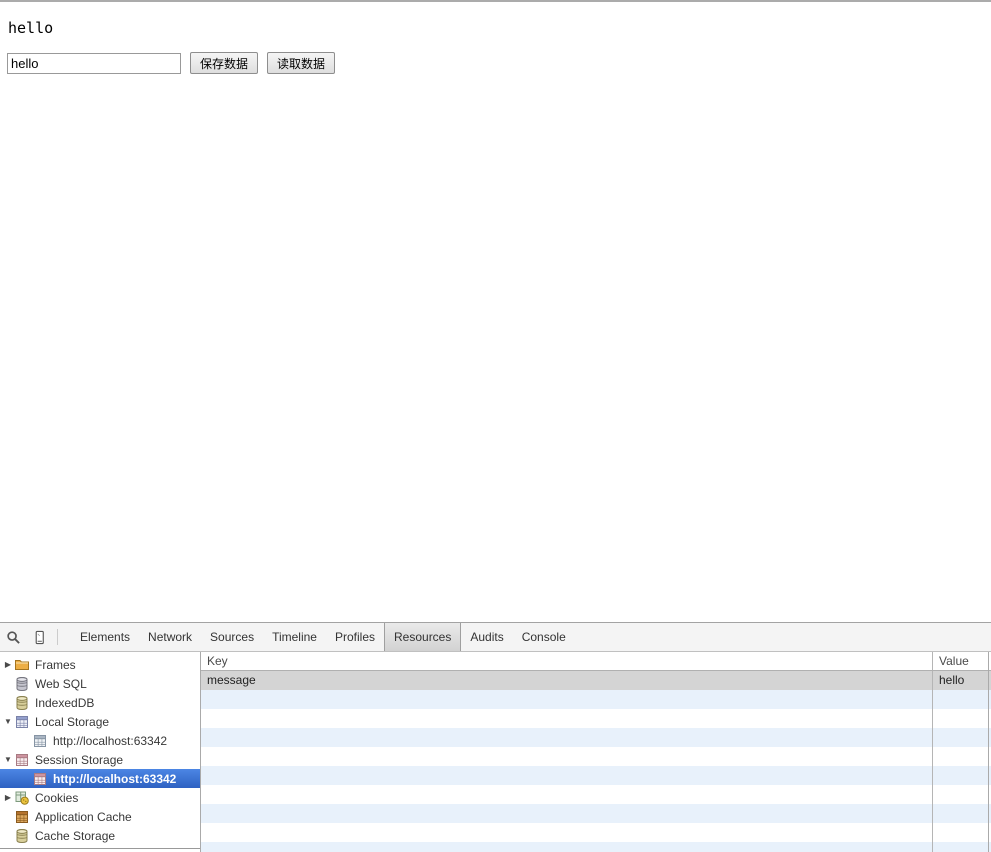 Image resolution: width=991 pixels, height=852 pixels. I want to click on sidebar-item-label: Application Cache, so click(83, 816).